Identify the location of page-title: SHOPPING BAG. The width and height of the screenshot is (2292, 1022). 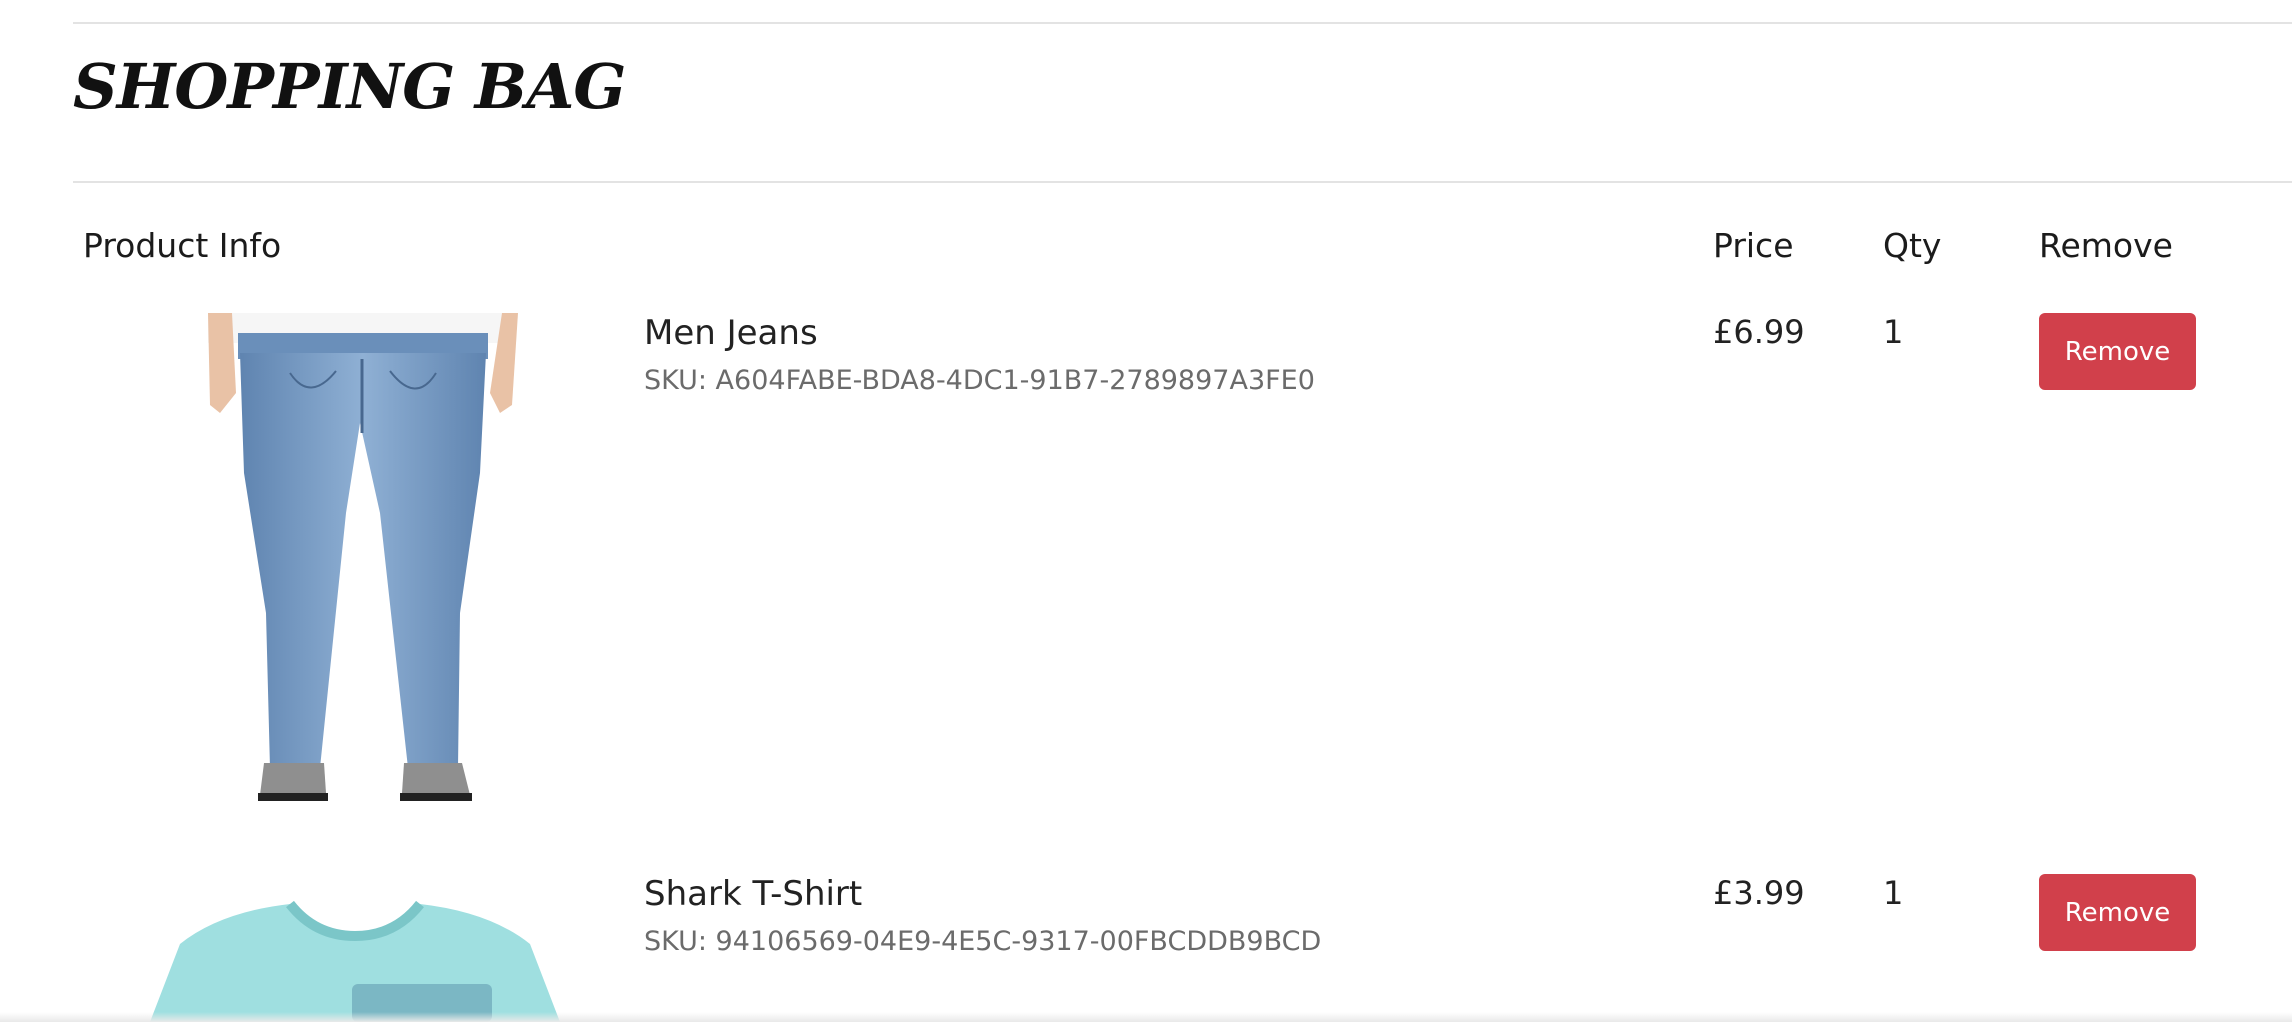
(349, 86).